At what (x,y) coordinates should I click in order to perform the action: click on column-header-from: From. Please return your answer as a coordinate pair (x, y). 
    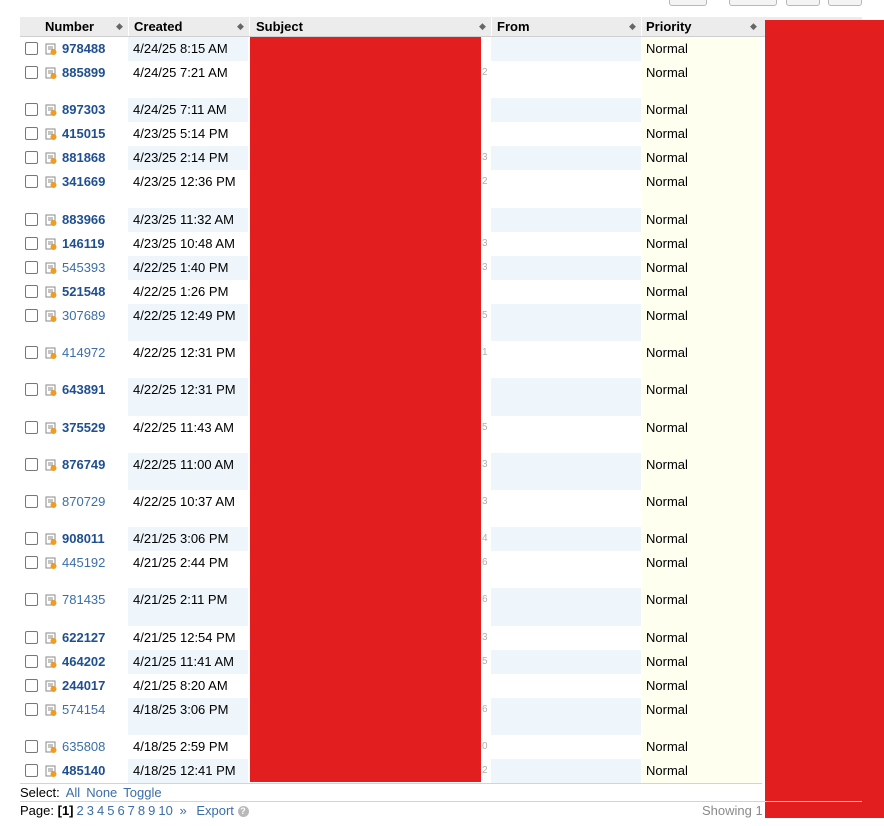
    Looking at the image, I should click on (513, 26).